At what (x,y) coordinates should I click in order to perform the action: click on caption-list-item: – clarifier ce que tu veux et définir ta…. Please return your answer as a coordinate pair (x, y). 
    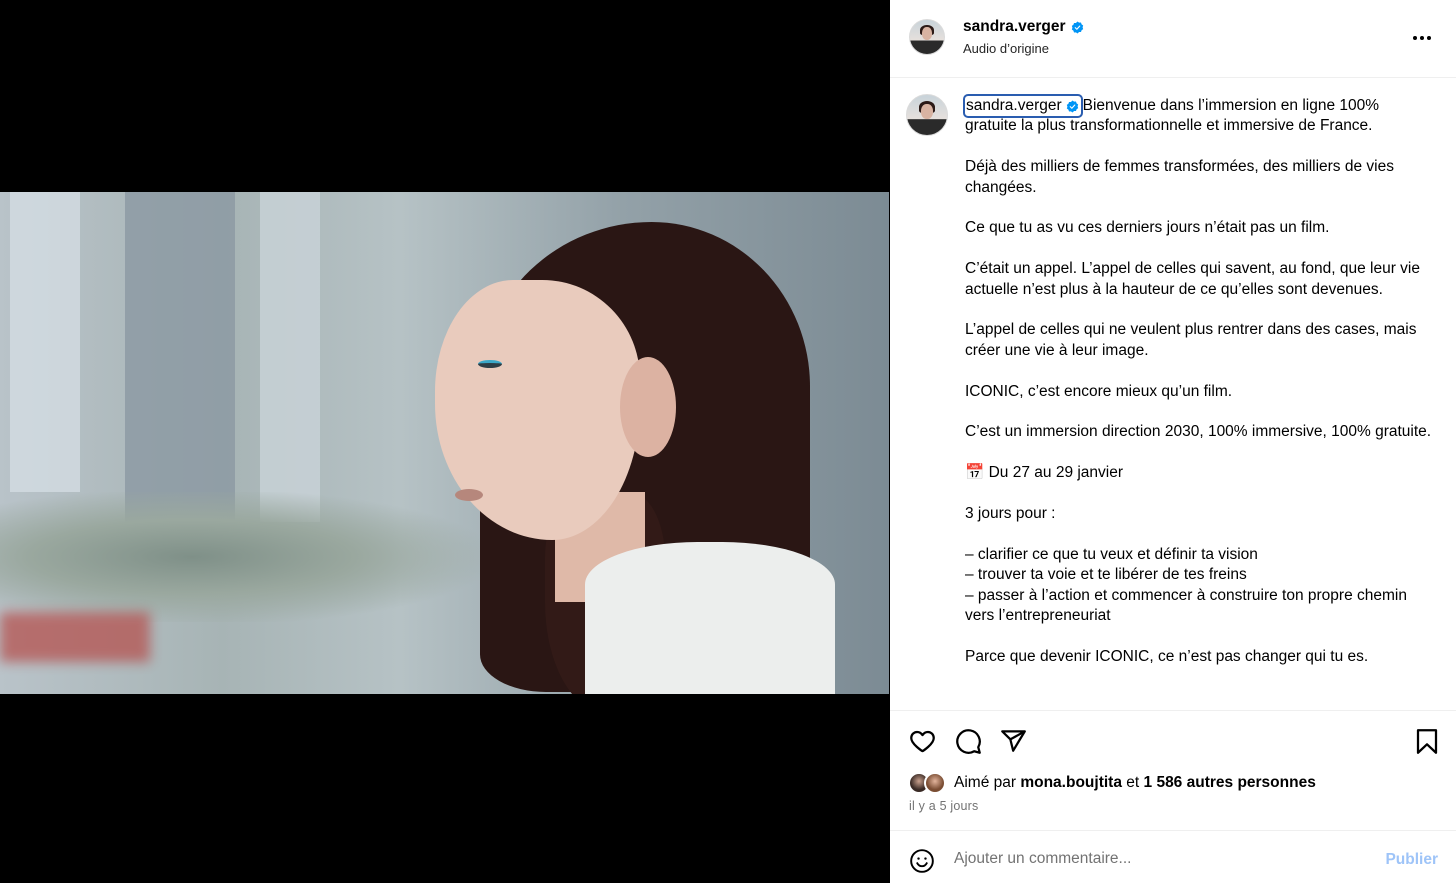
    Looking at the image, I should click on (1111, 554).